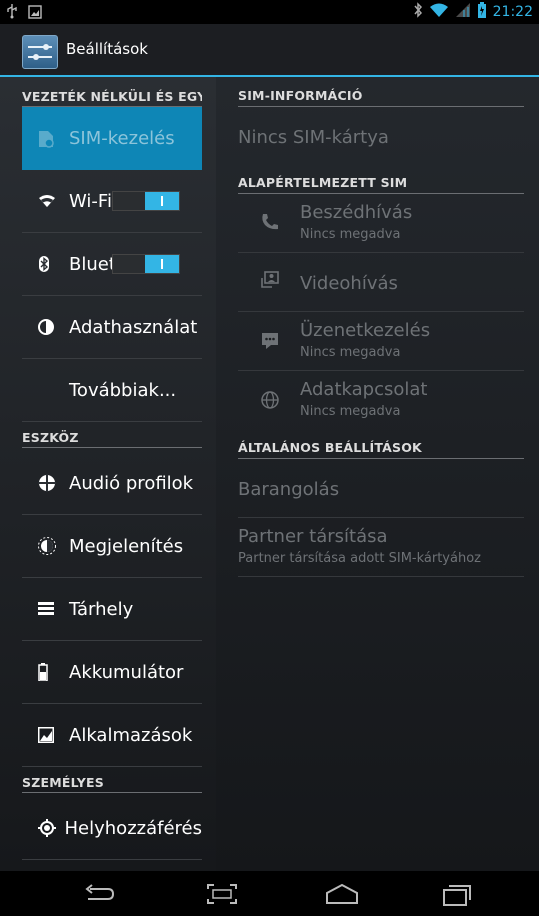  What do you see at coordinates (49, 828) in the screenshot?
I see `location-icon` at bounding box center [49, 828].